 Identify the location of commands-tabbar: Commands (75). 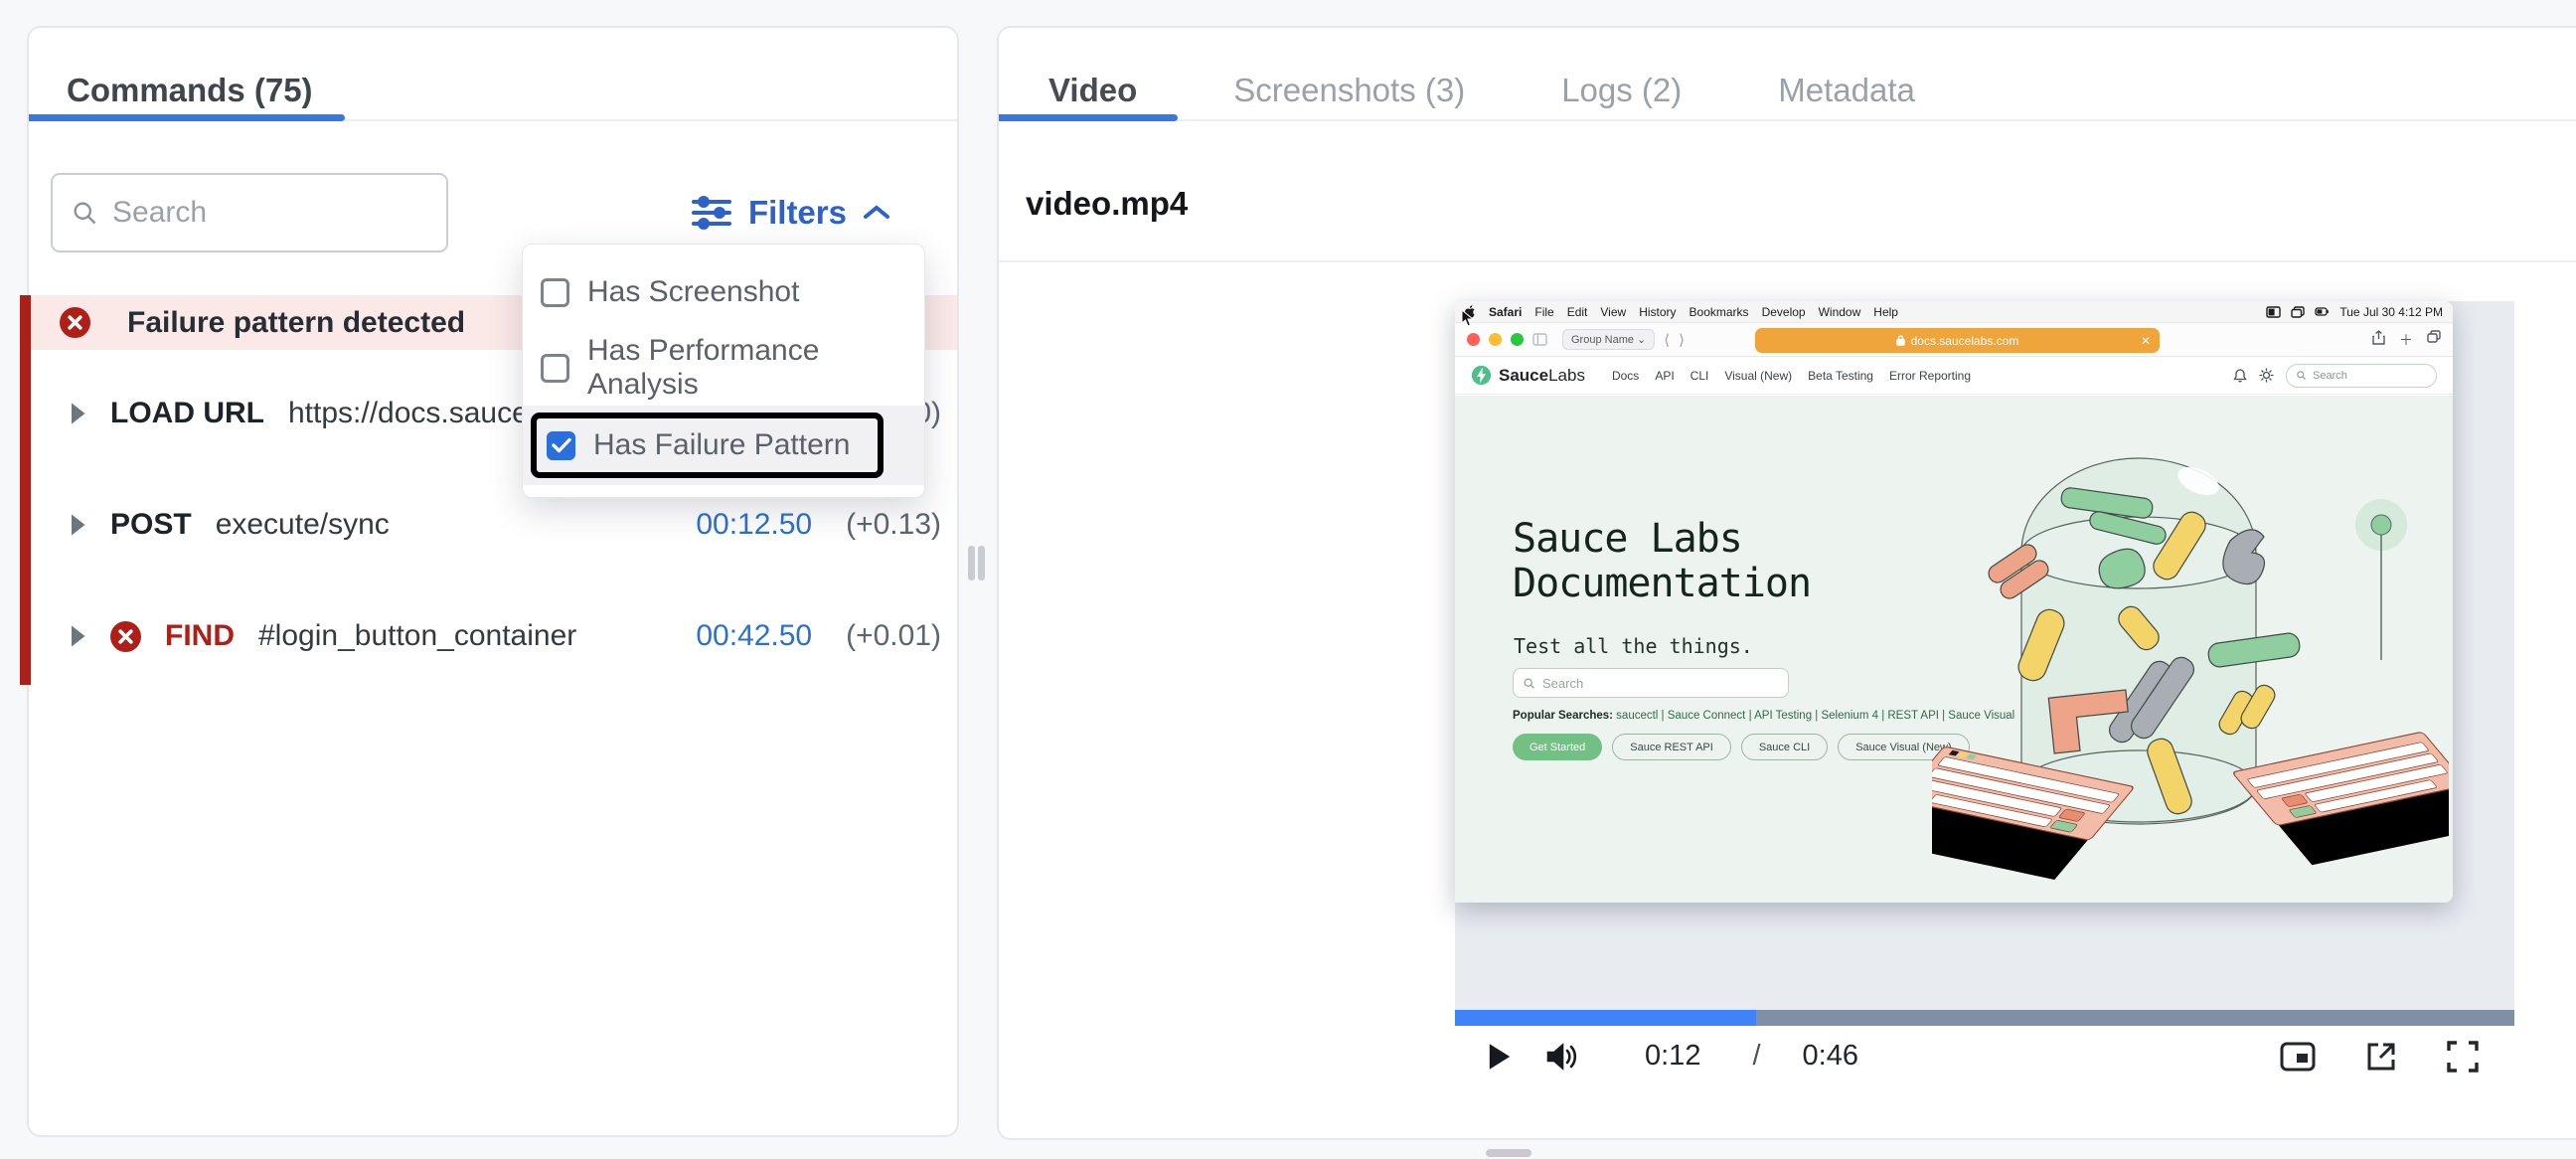
(493, 74).